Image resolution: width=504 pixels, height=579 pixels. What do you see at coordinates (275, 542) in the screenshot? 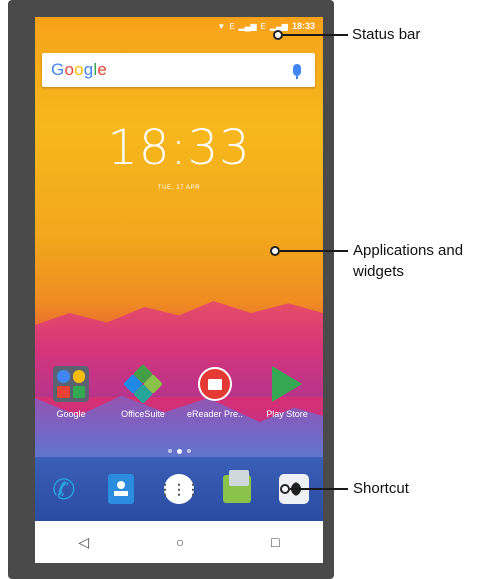
I see `recents-button: □` at bounding box center [275, 542].